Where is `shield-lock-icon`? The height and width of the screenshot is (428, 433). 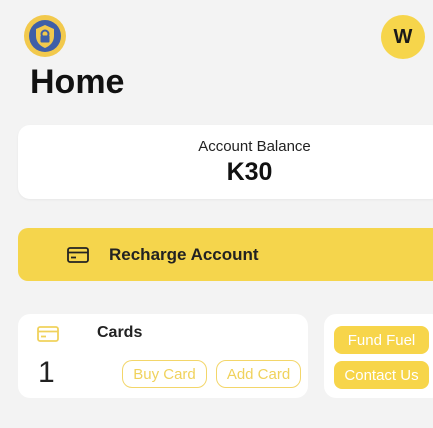
shield-lock-icon is located at coordinates (45, 36).